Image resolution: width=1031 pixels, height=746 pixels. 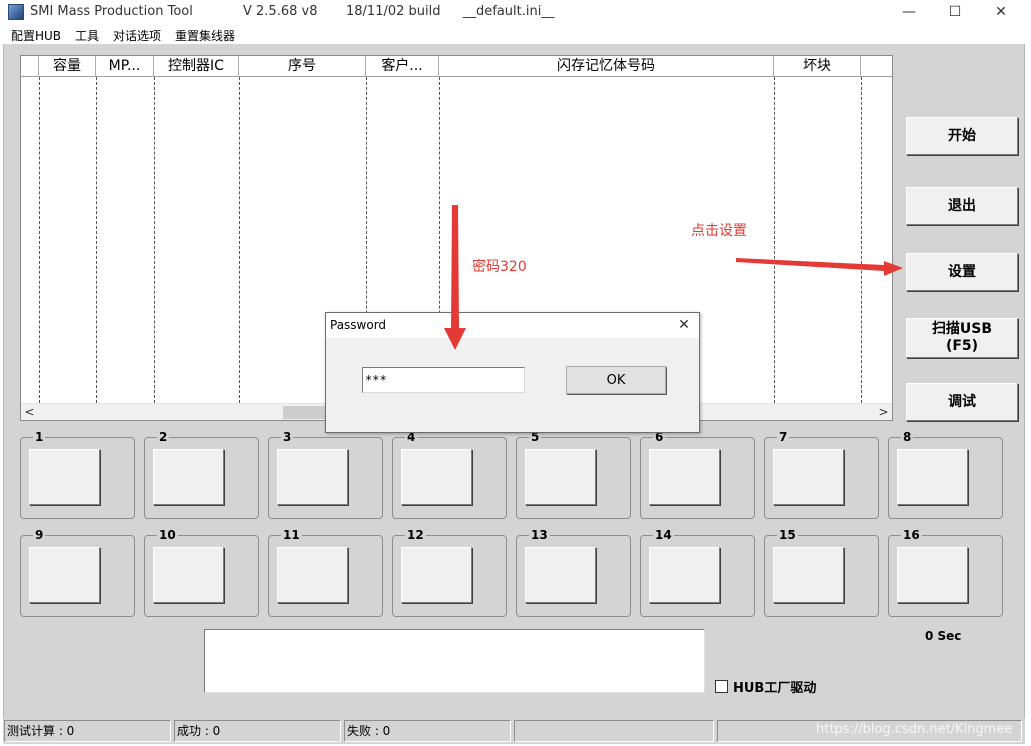 What do you see at coordinates (302, 66) in the screenshot?
I see `column-header-serial: 序号` at bounding box center [302, 66].